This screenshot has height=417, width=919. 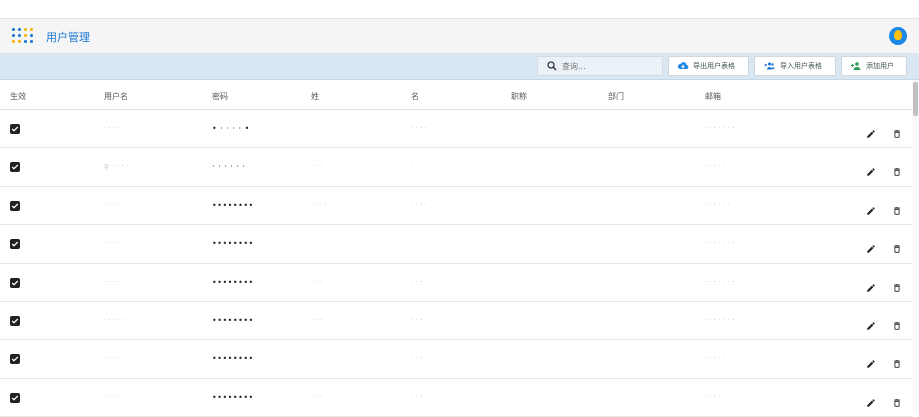 I want to click on app-logo-icon, so click(x=25, y=37).